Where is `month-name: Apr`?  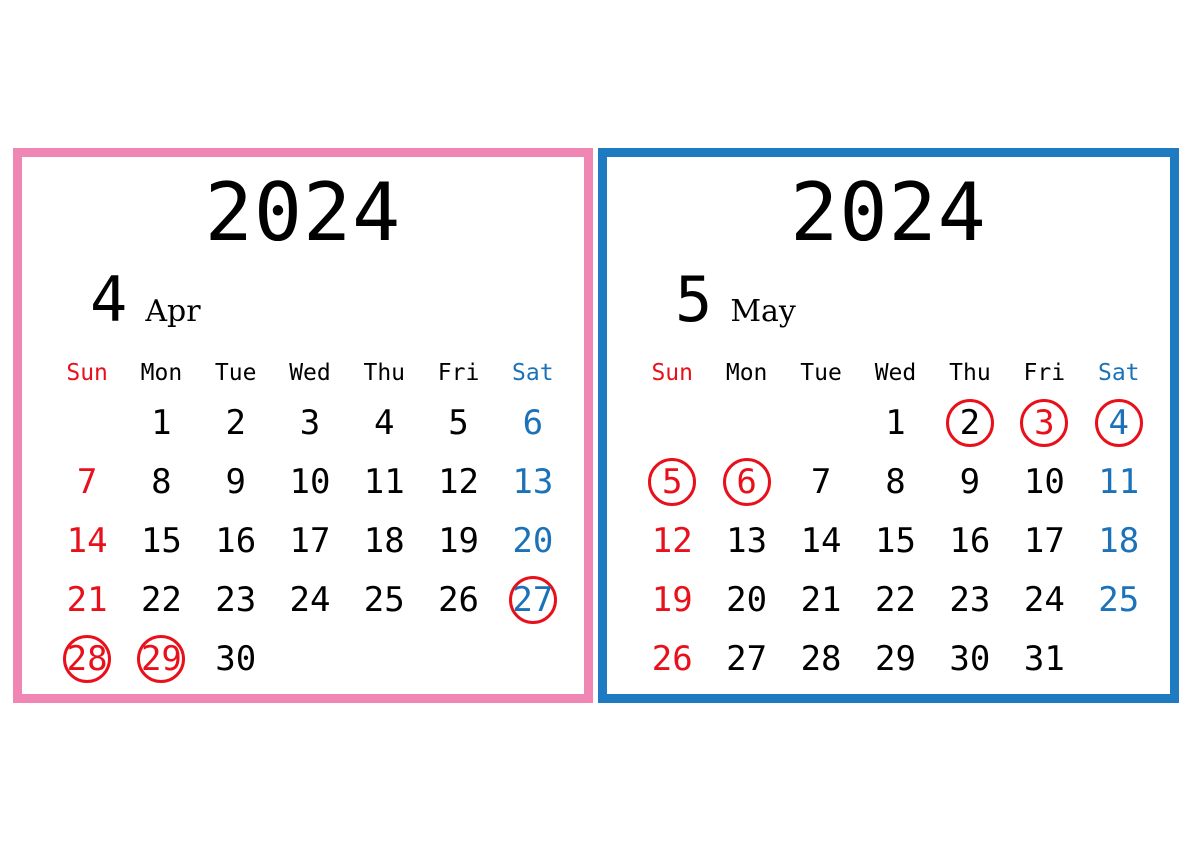 month-name: Apr is located at coordinates (173, 311).